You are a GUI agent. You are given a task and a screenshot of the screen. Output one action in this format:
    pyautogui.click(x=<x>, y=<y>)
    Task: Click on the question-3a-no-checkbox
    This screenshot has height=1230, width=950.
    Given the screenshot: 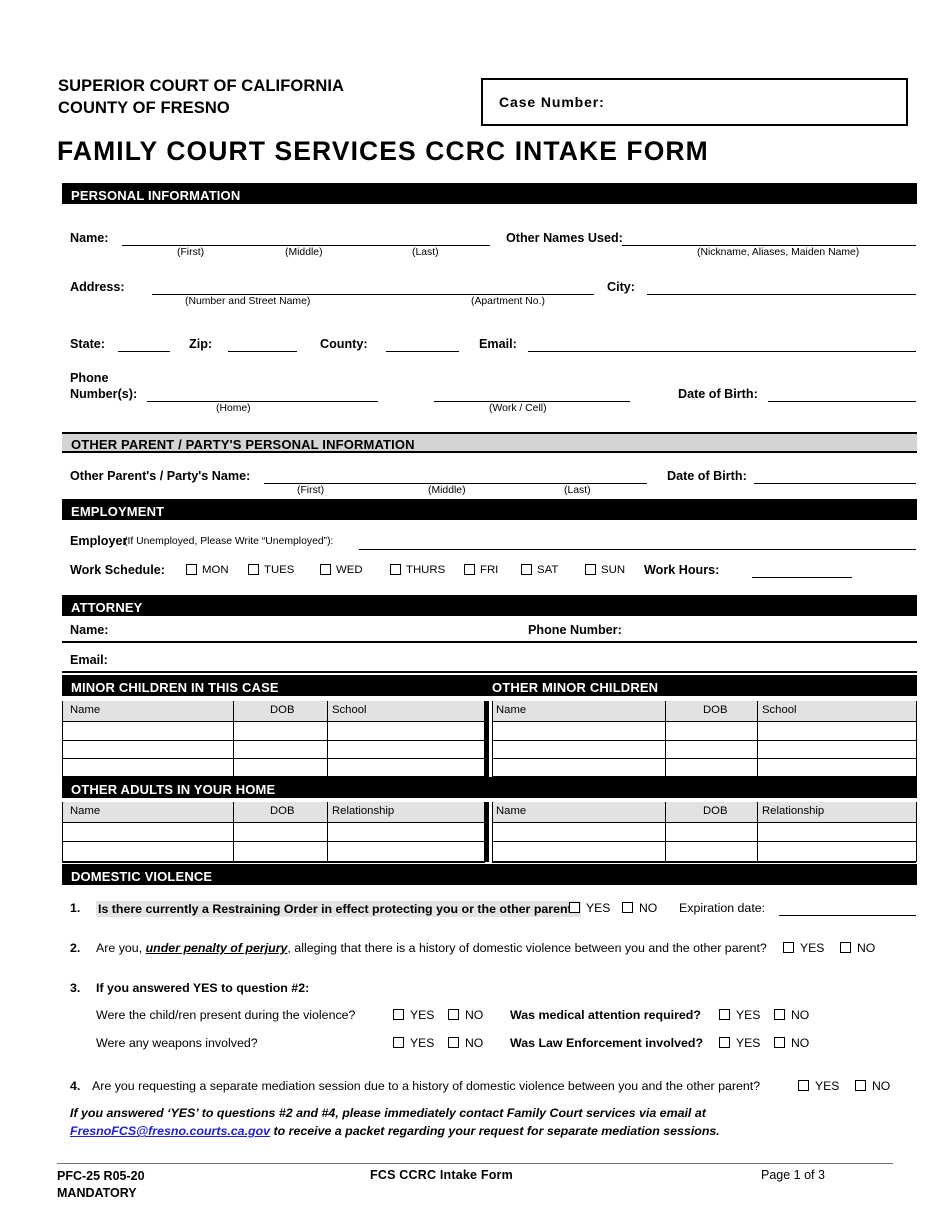 What is the action you would take?
    pyautogui.click(x=453, y=1014)
    